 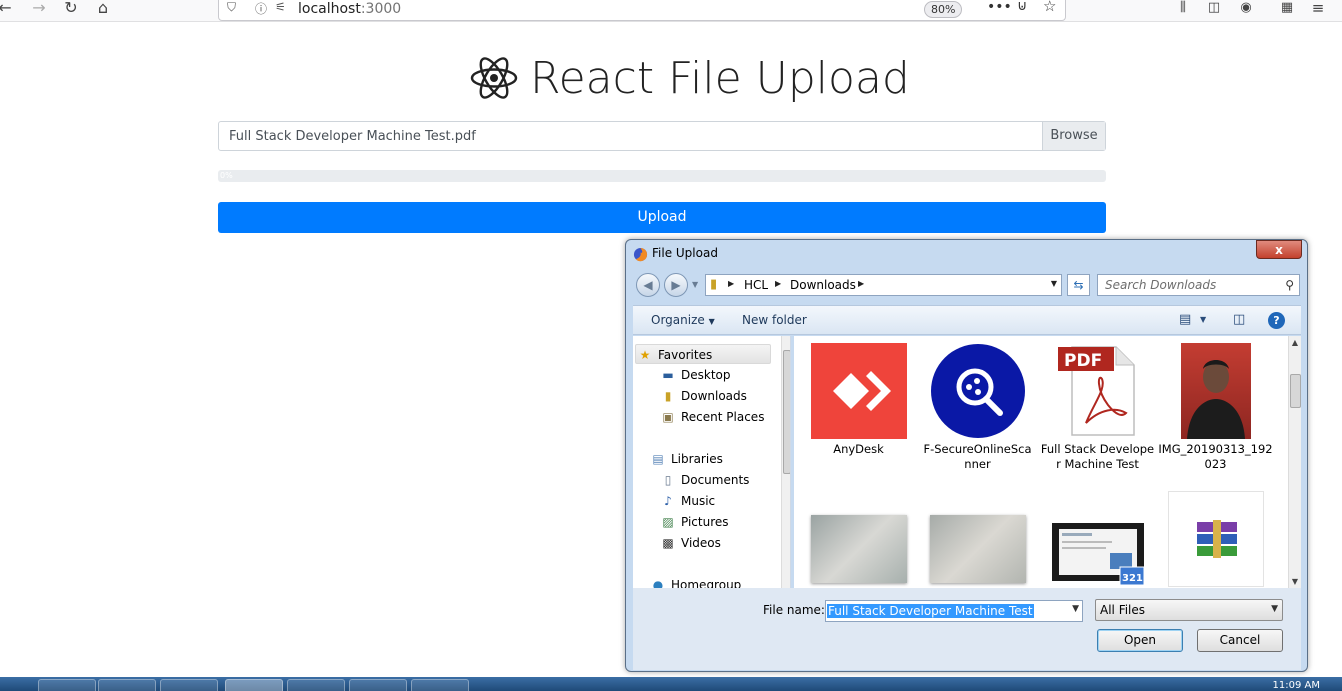 What do you see at coordinates (668, 417) in the screenshot?
I see `recent-places-icon: ▣` at bounding box center [668, 417].